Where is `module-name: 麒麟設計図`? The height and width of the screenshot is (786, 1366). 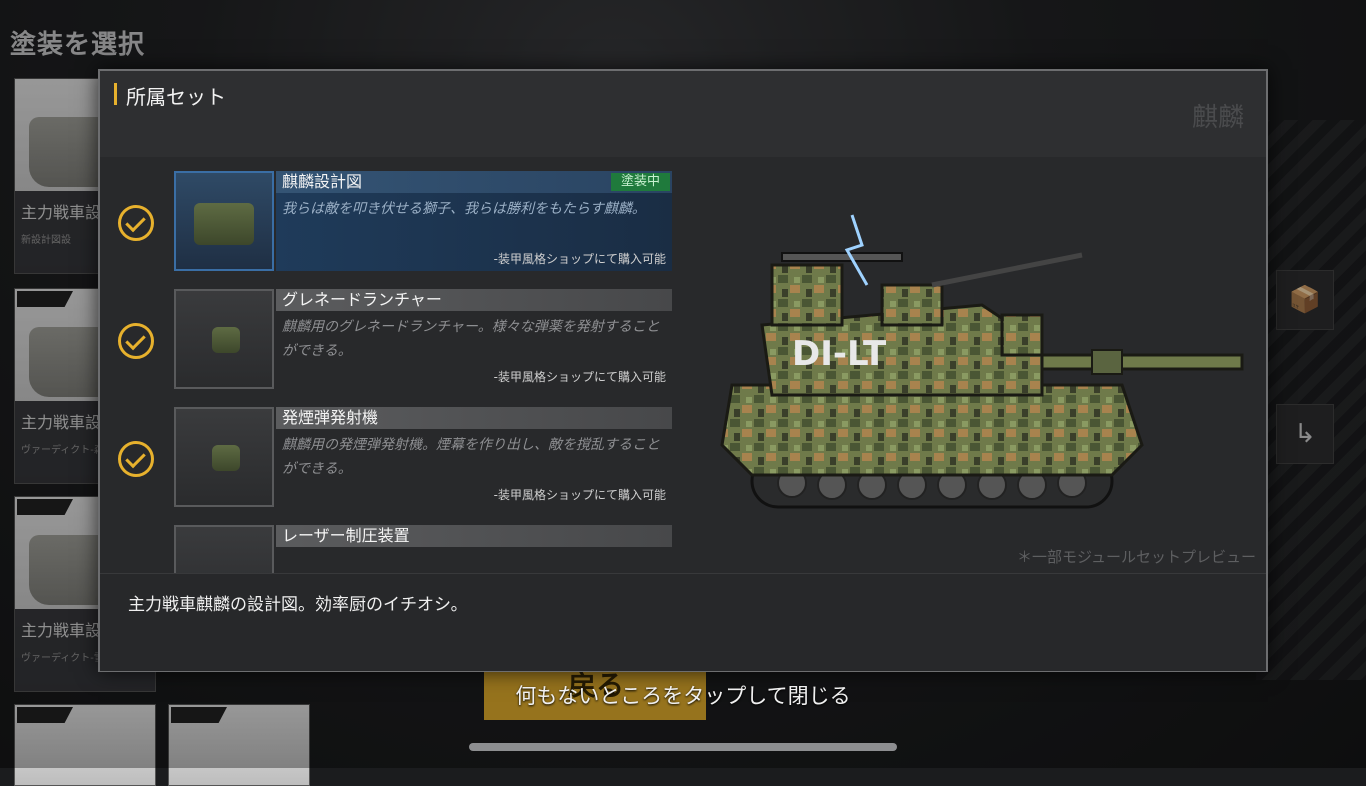 module-name: 麒麟設計図 is located at coordinates (322, 181).